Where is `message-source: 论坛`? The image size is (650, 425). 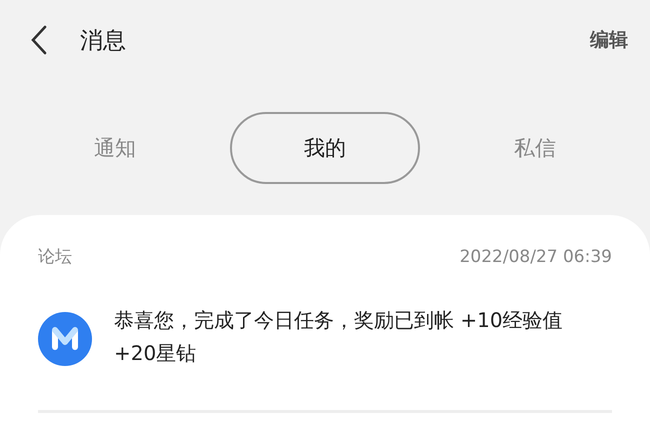 message-source: 论坛 is located at coordinates (55, 257).